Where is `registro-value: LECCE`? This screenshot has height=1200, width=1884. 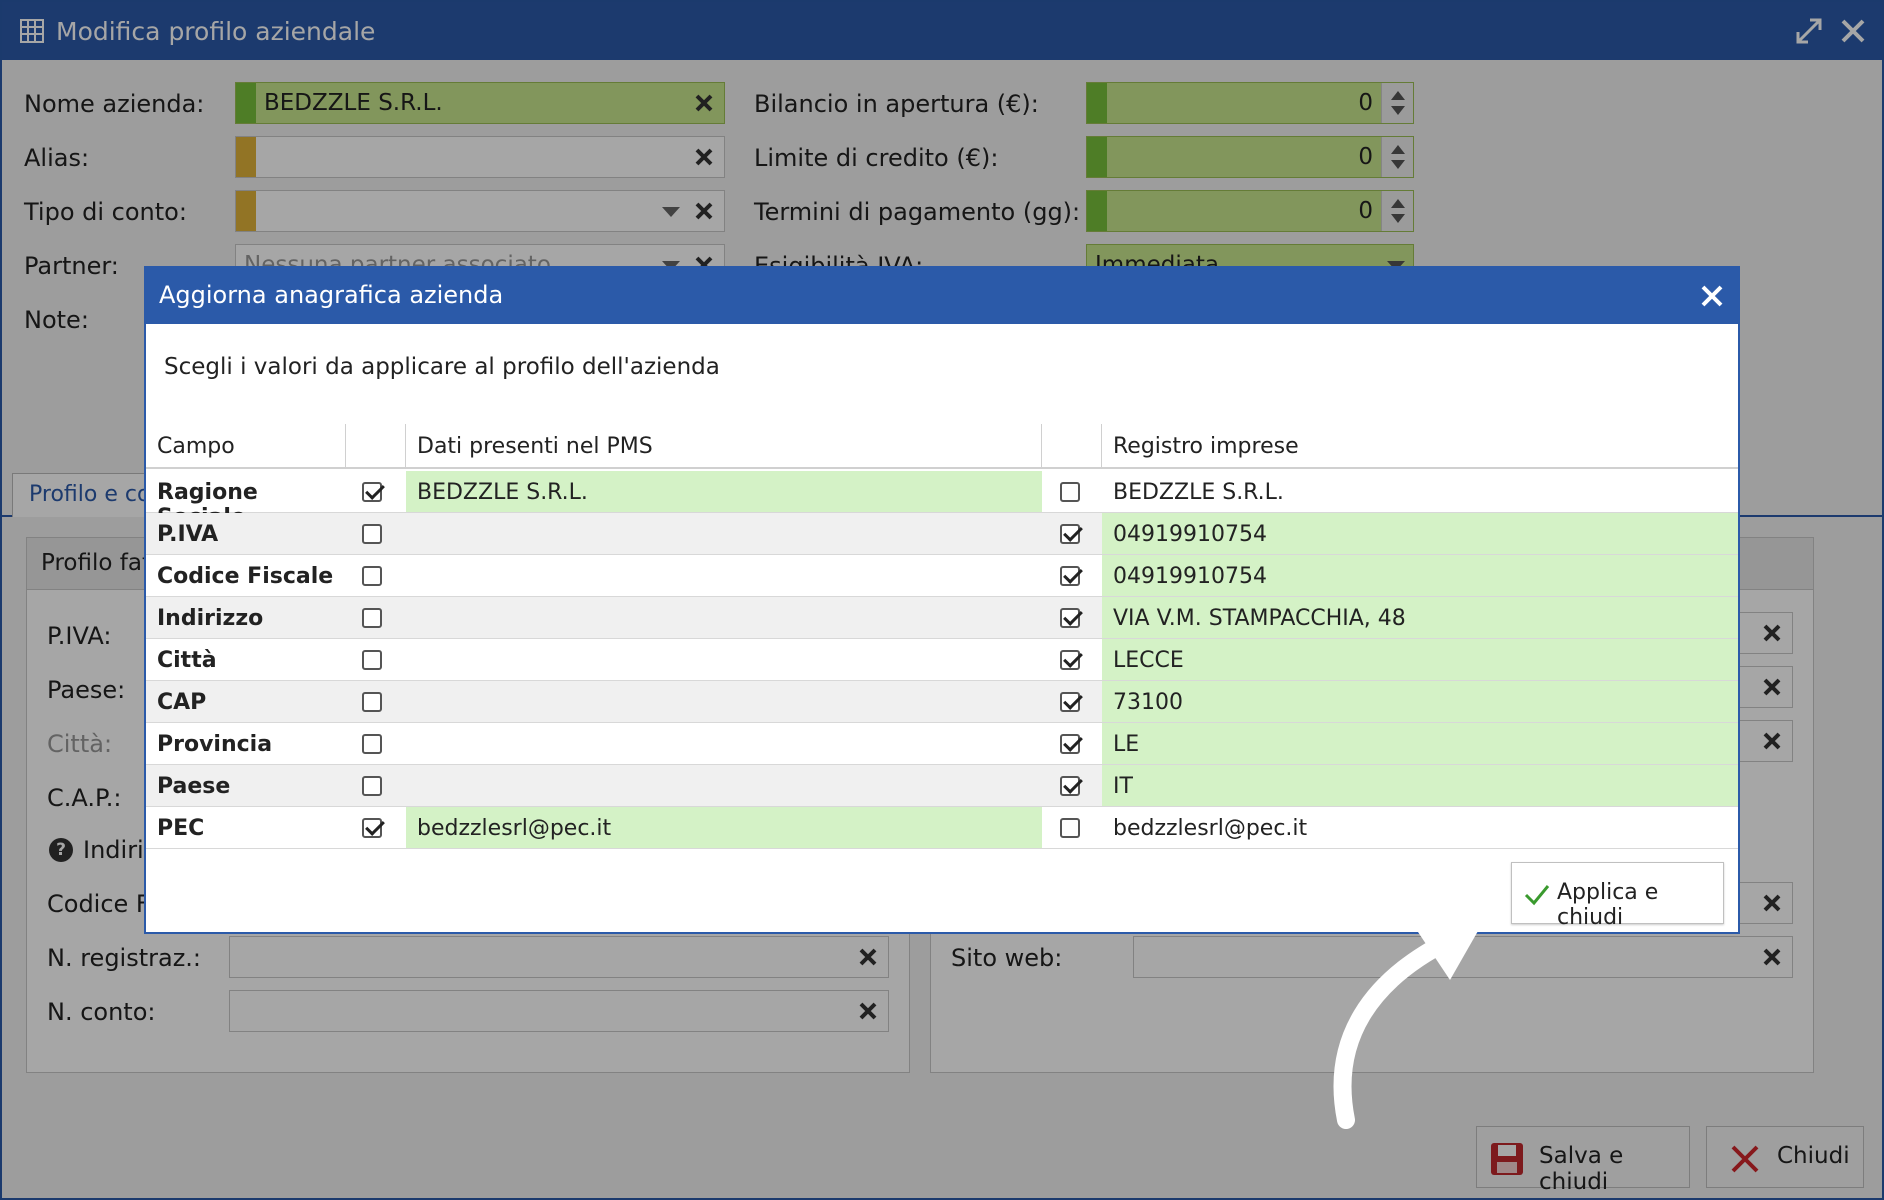
registro-value: LECCE is located at coordinates (1420, 659).